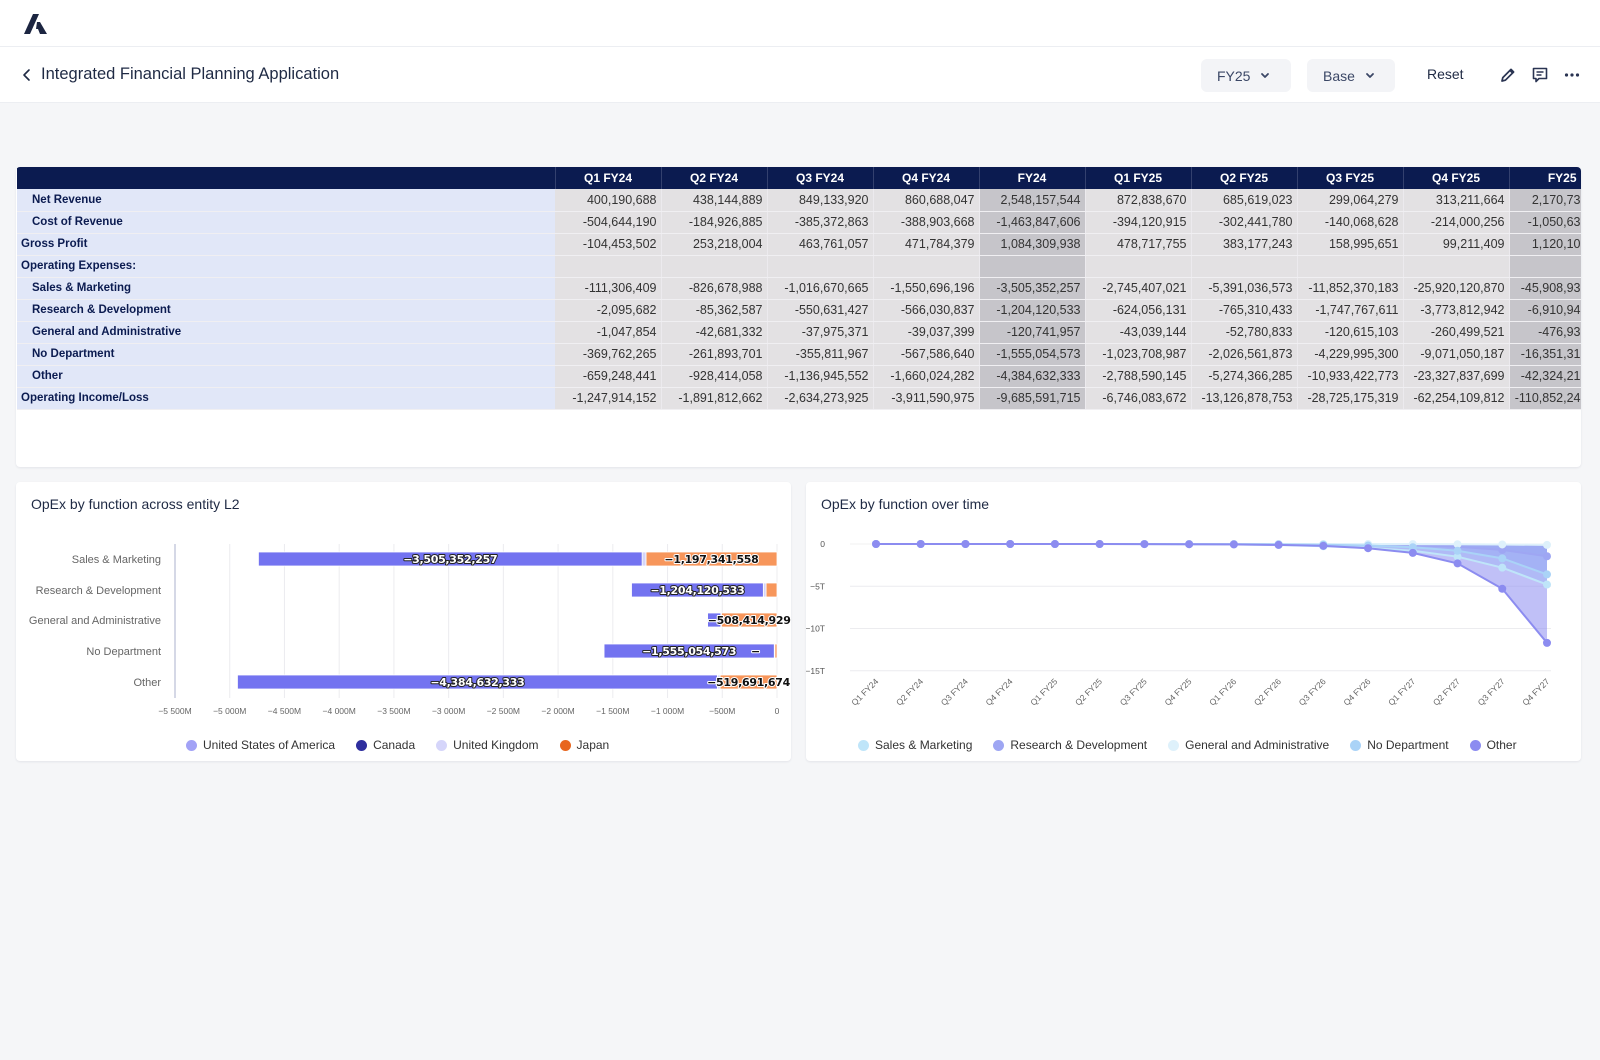 The image size is (1600, 1060). Describe the element at coordinates (1244, 354) in the screenshot. I see `table-cell: -2,026,561,873` at that location.